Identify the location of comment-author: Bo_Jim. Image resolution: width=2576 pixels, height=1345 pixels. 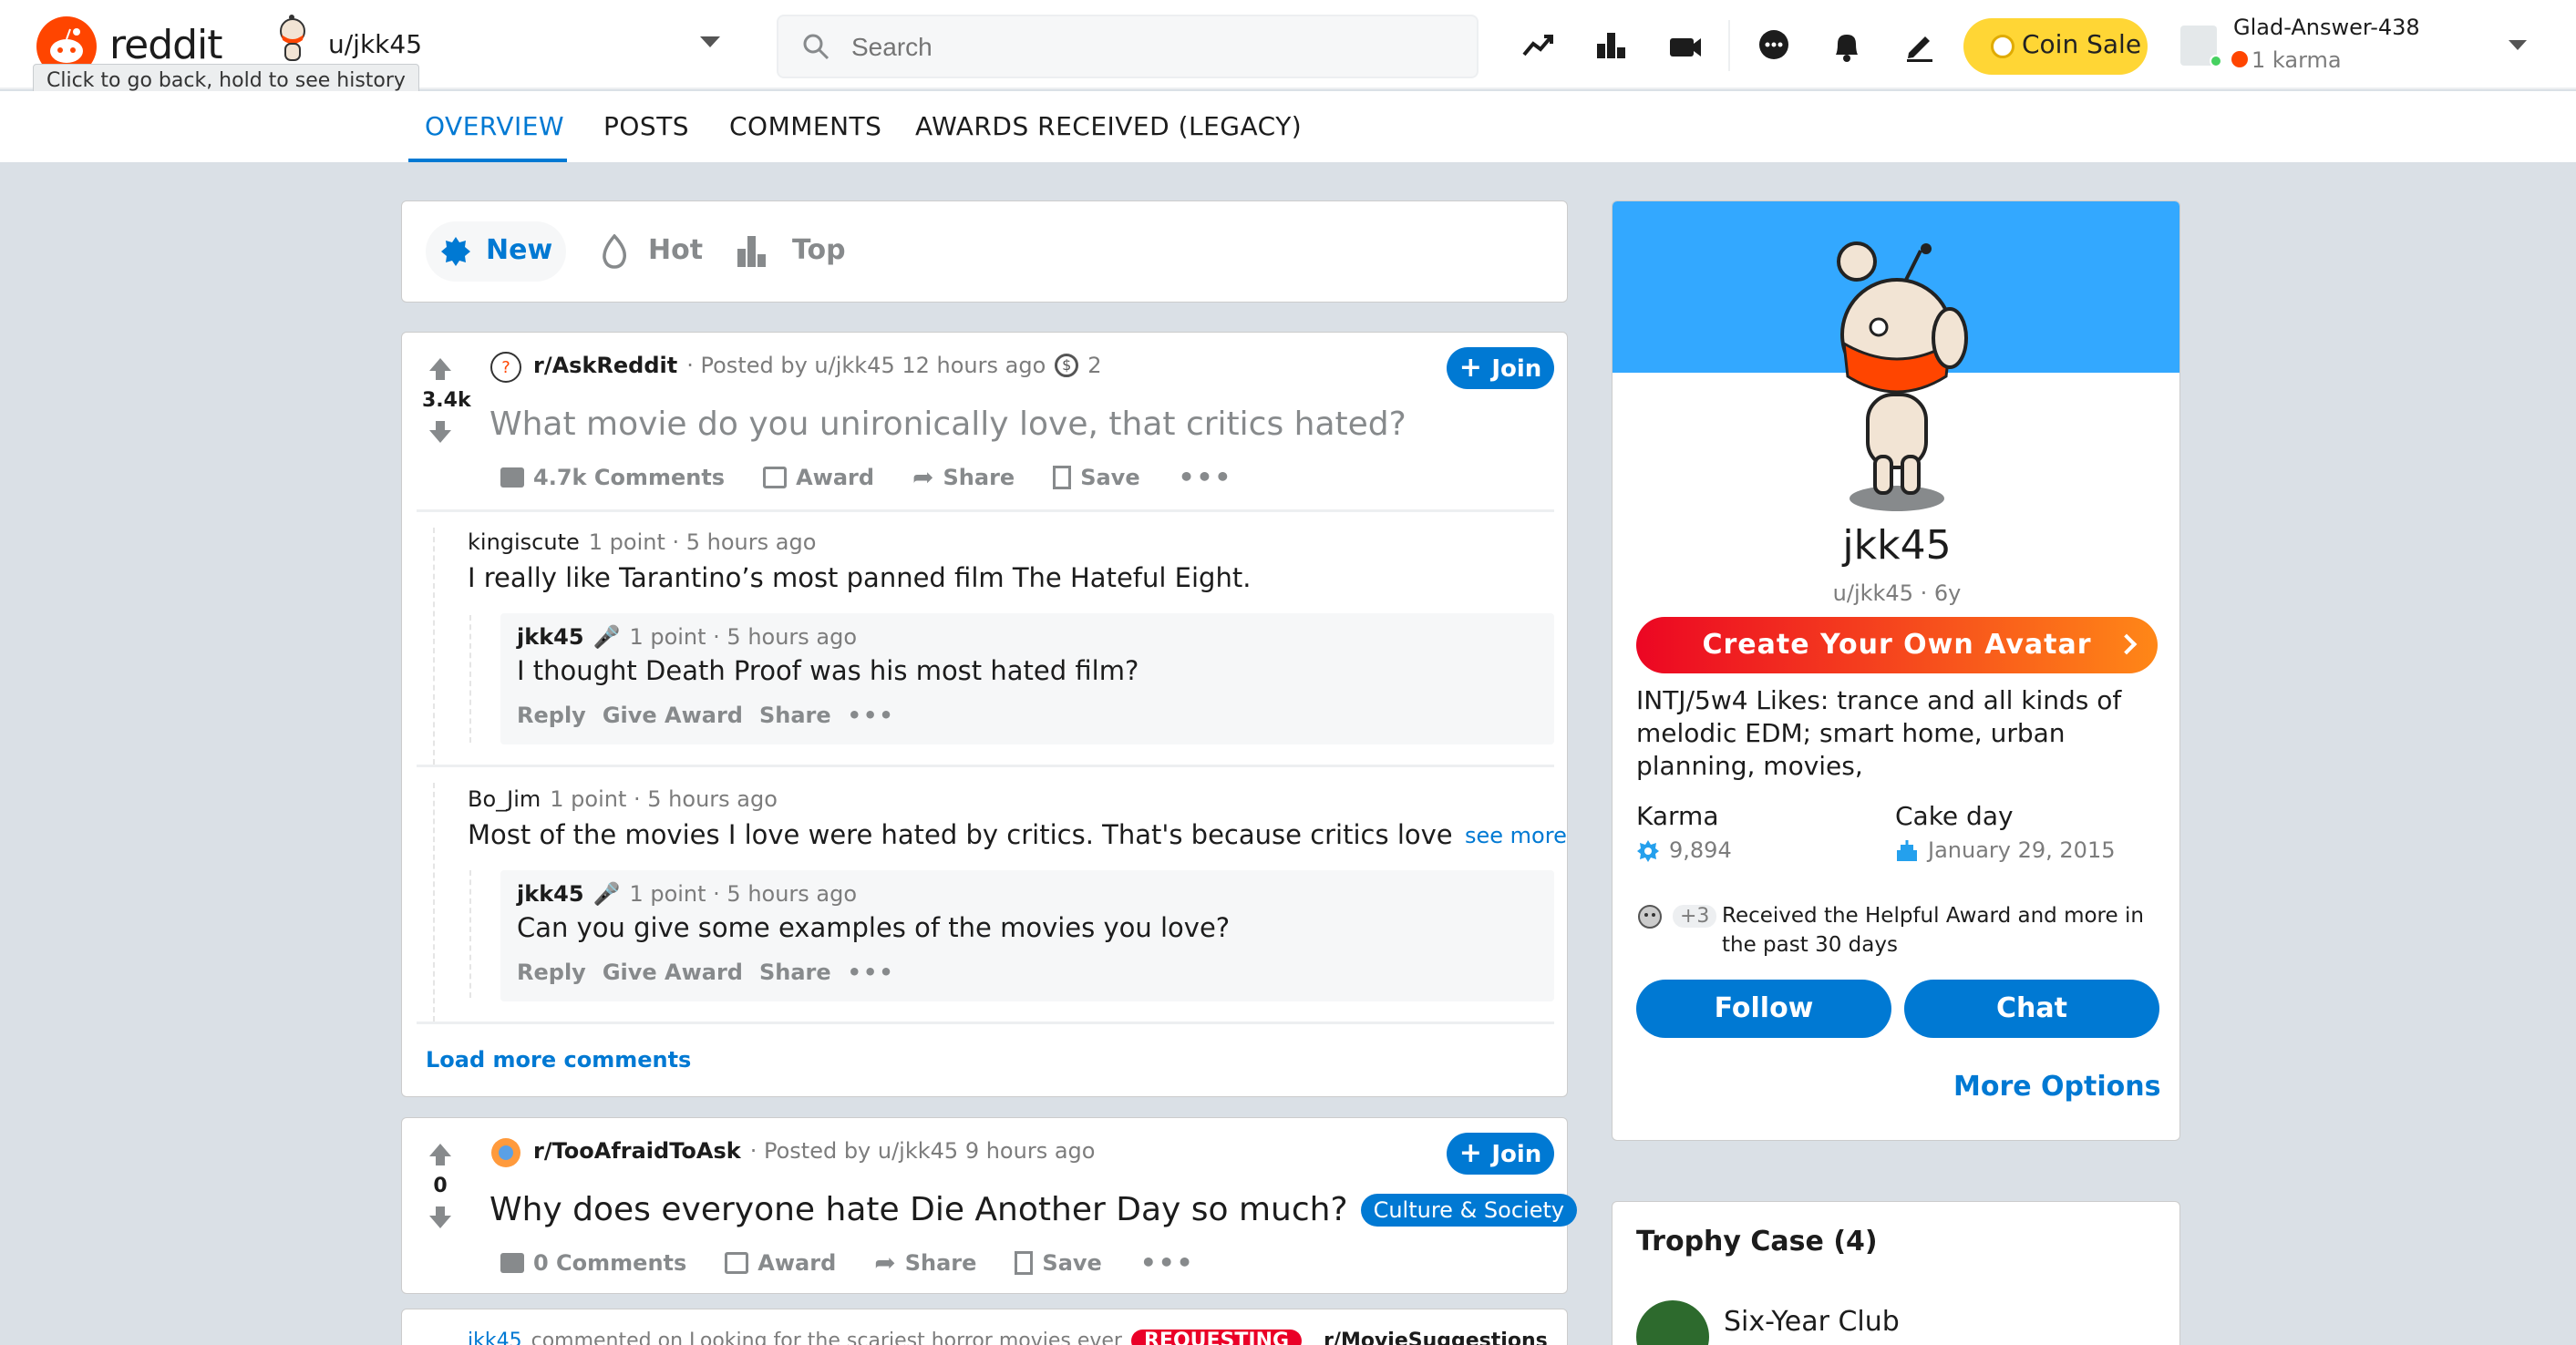
(504, 799).